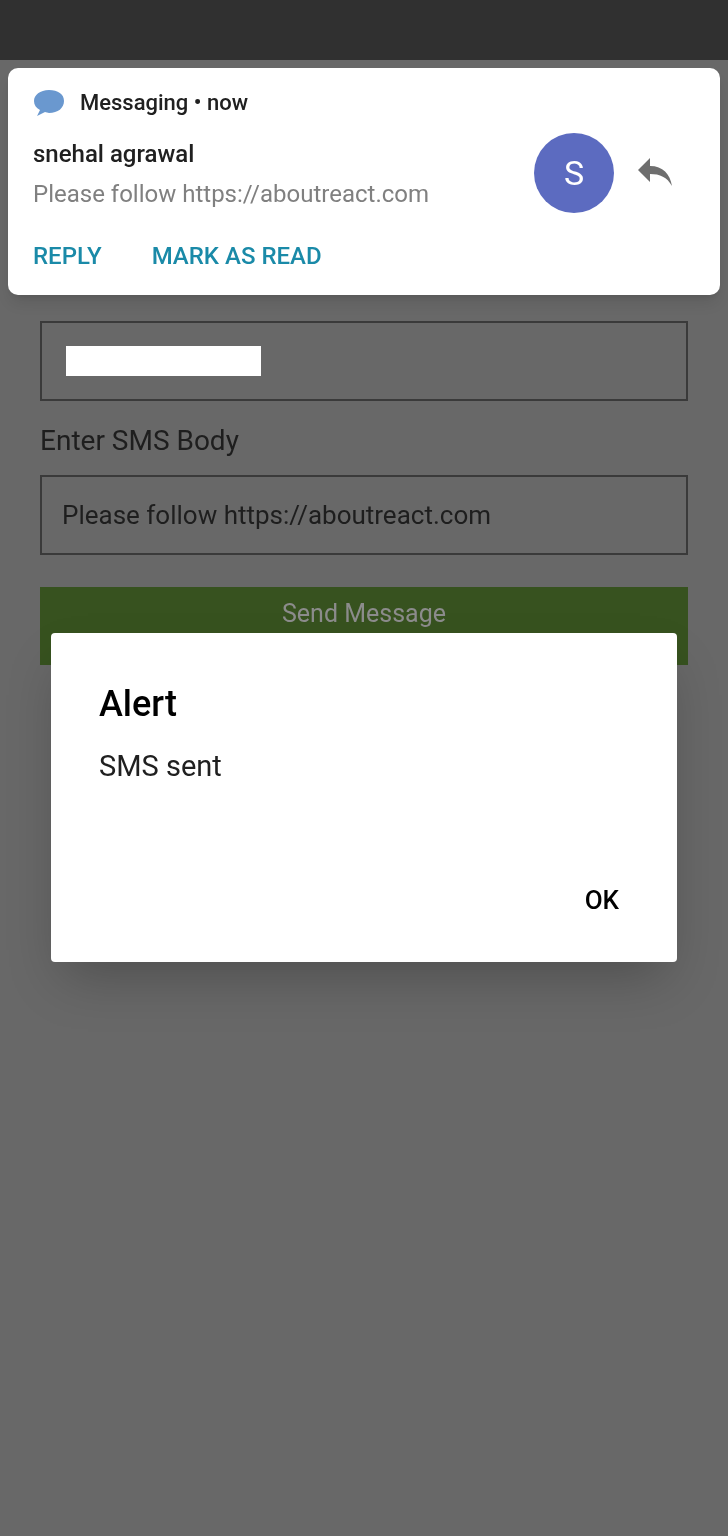 The image size is (728, 1536). Describe the element at coordinates (364, 361) in the screenshot. I see `input-field` at that location.